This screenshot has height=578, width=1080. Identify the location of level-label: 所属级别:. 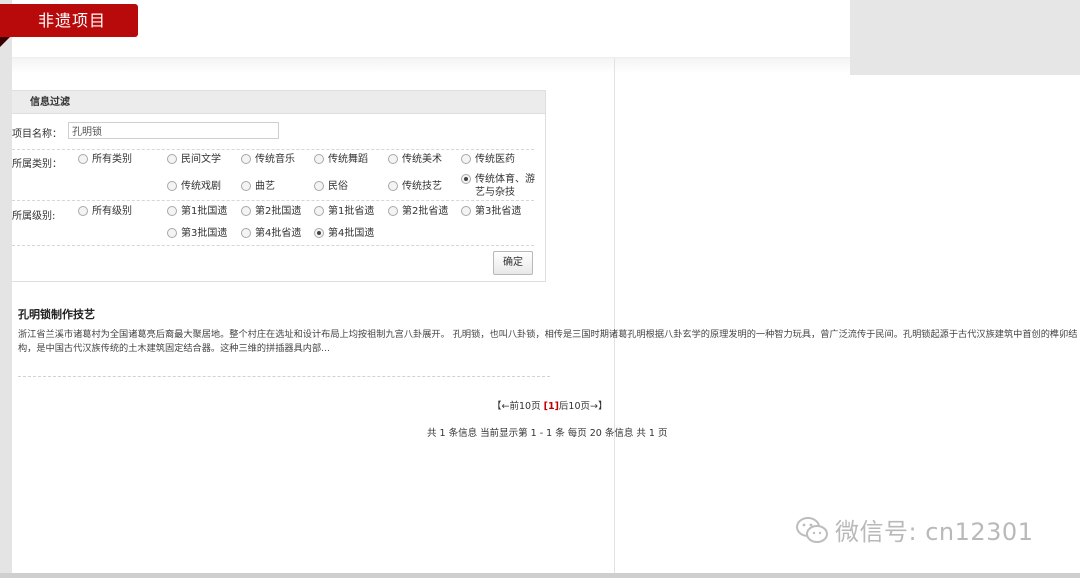
(34, 216).